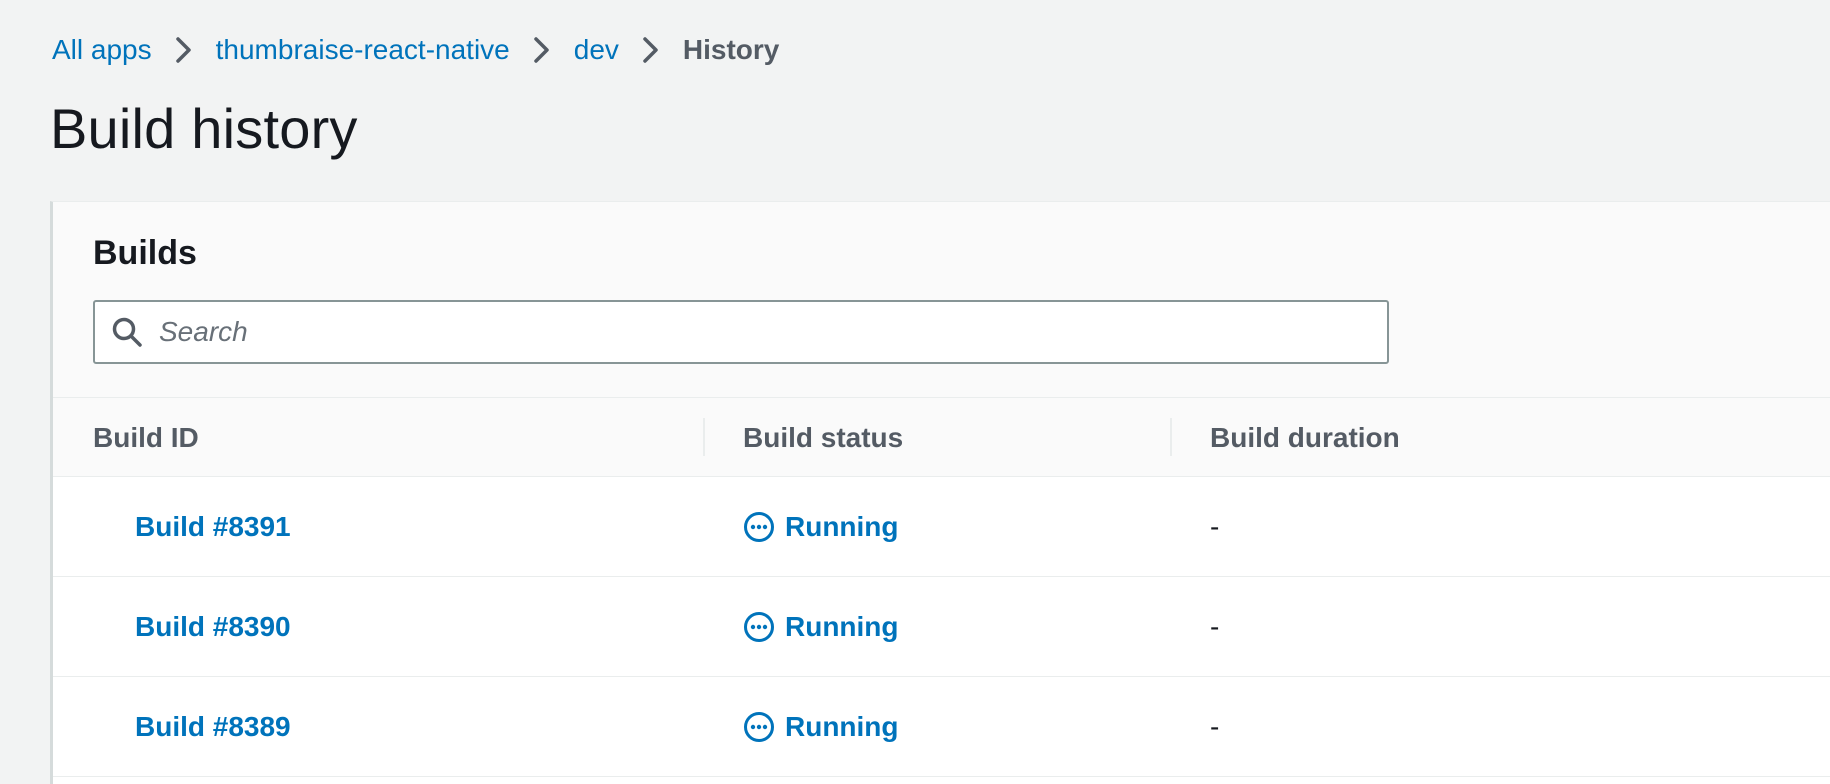  Describe the element at coordinates (363, 50) in the screenshot. I see `breadcrumb-app: thumbraise-react-native` at that location.